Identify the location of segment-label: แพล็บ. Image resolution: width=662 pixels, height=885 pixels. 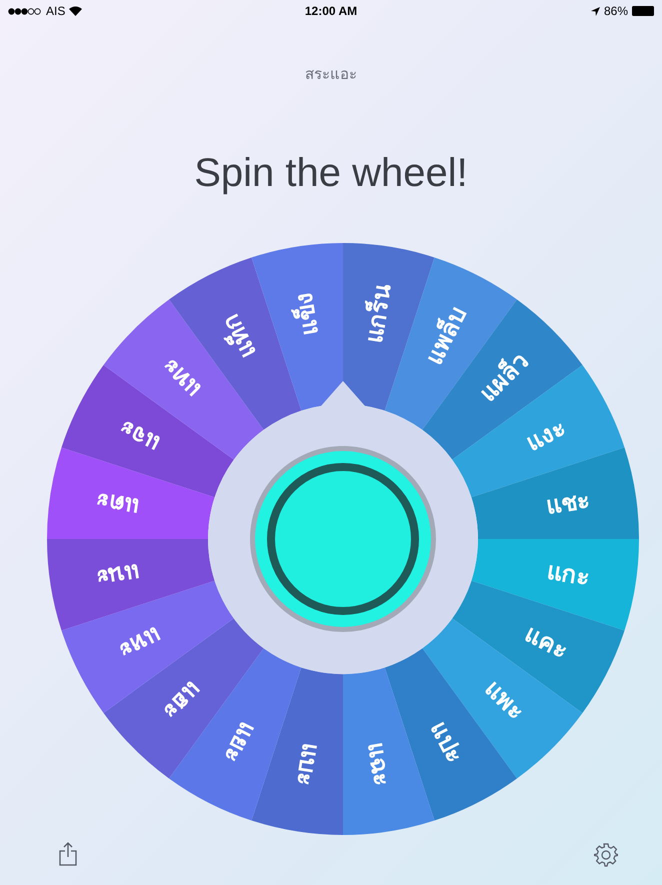
(446, 336).